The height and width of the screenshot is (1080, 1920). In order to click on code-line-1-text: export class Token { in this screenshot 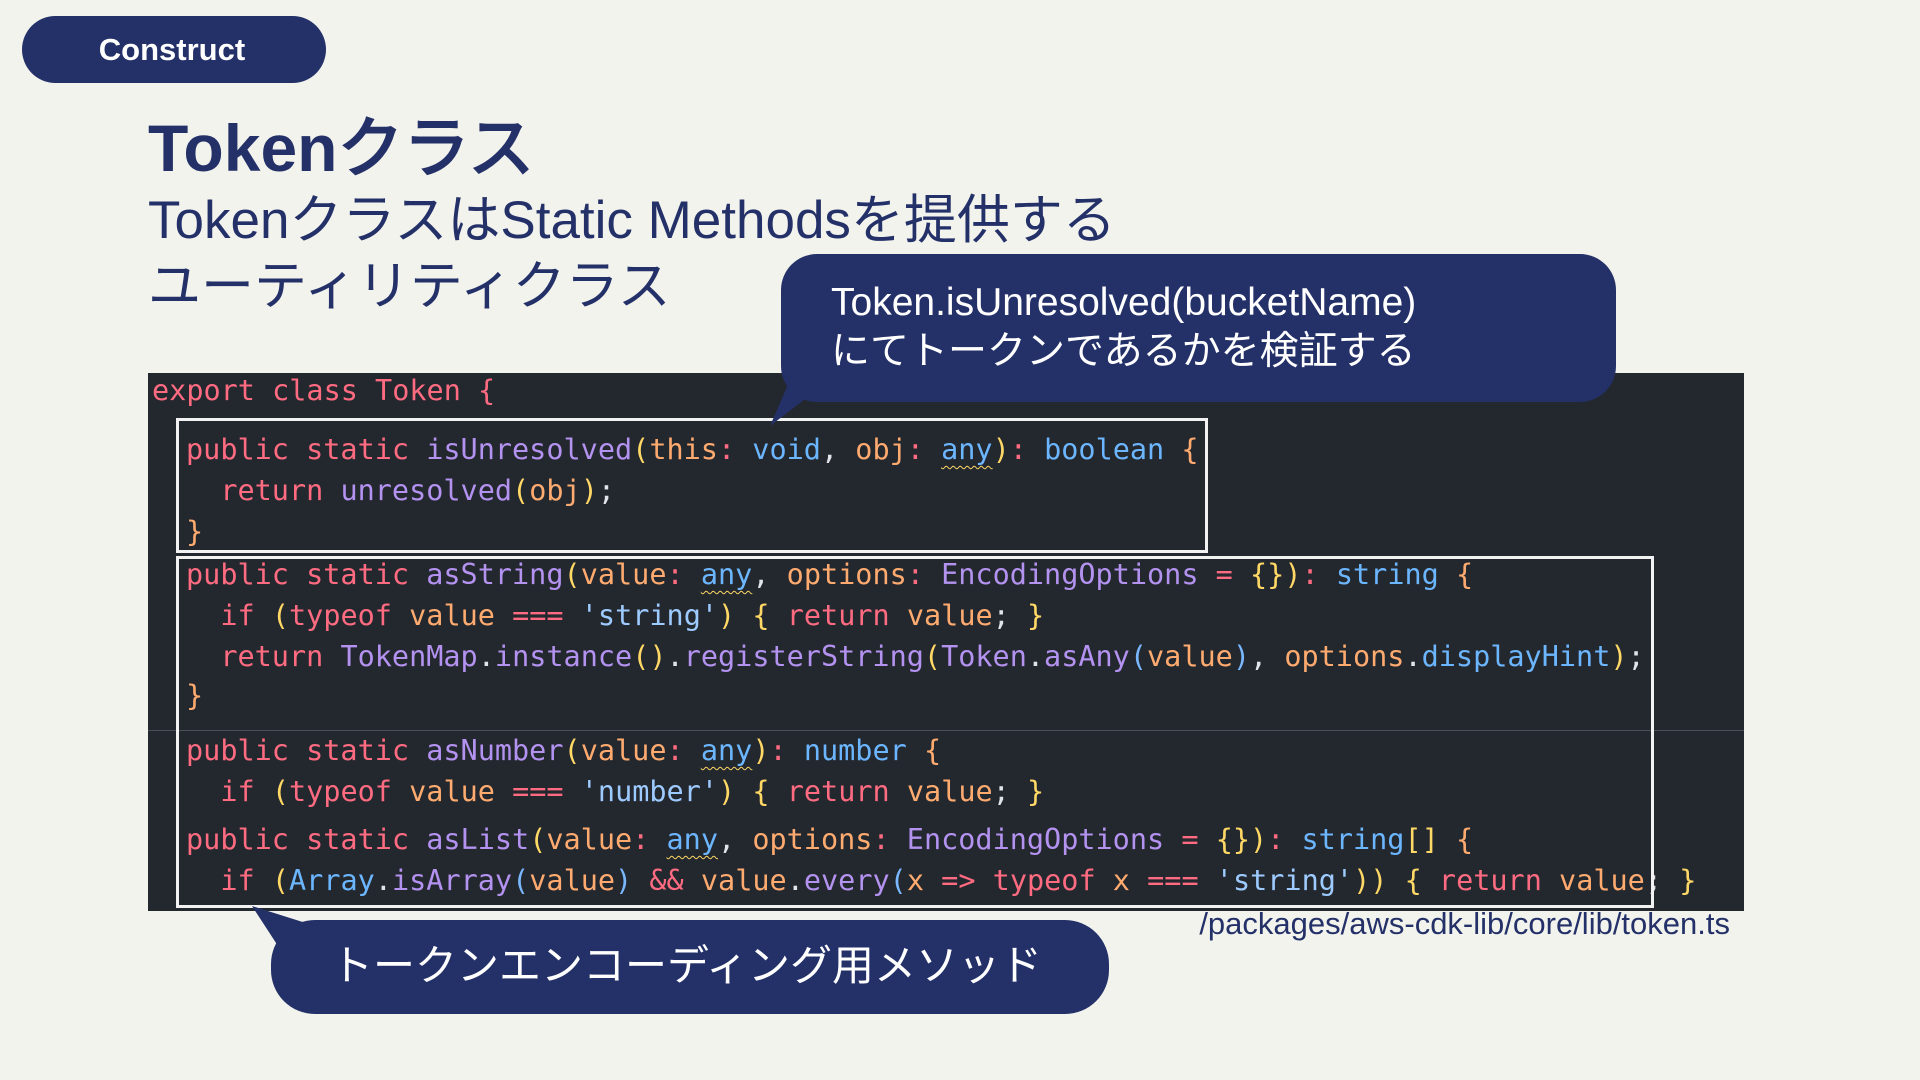, I will do `click(324, 390)`.